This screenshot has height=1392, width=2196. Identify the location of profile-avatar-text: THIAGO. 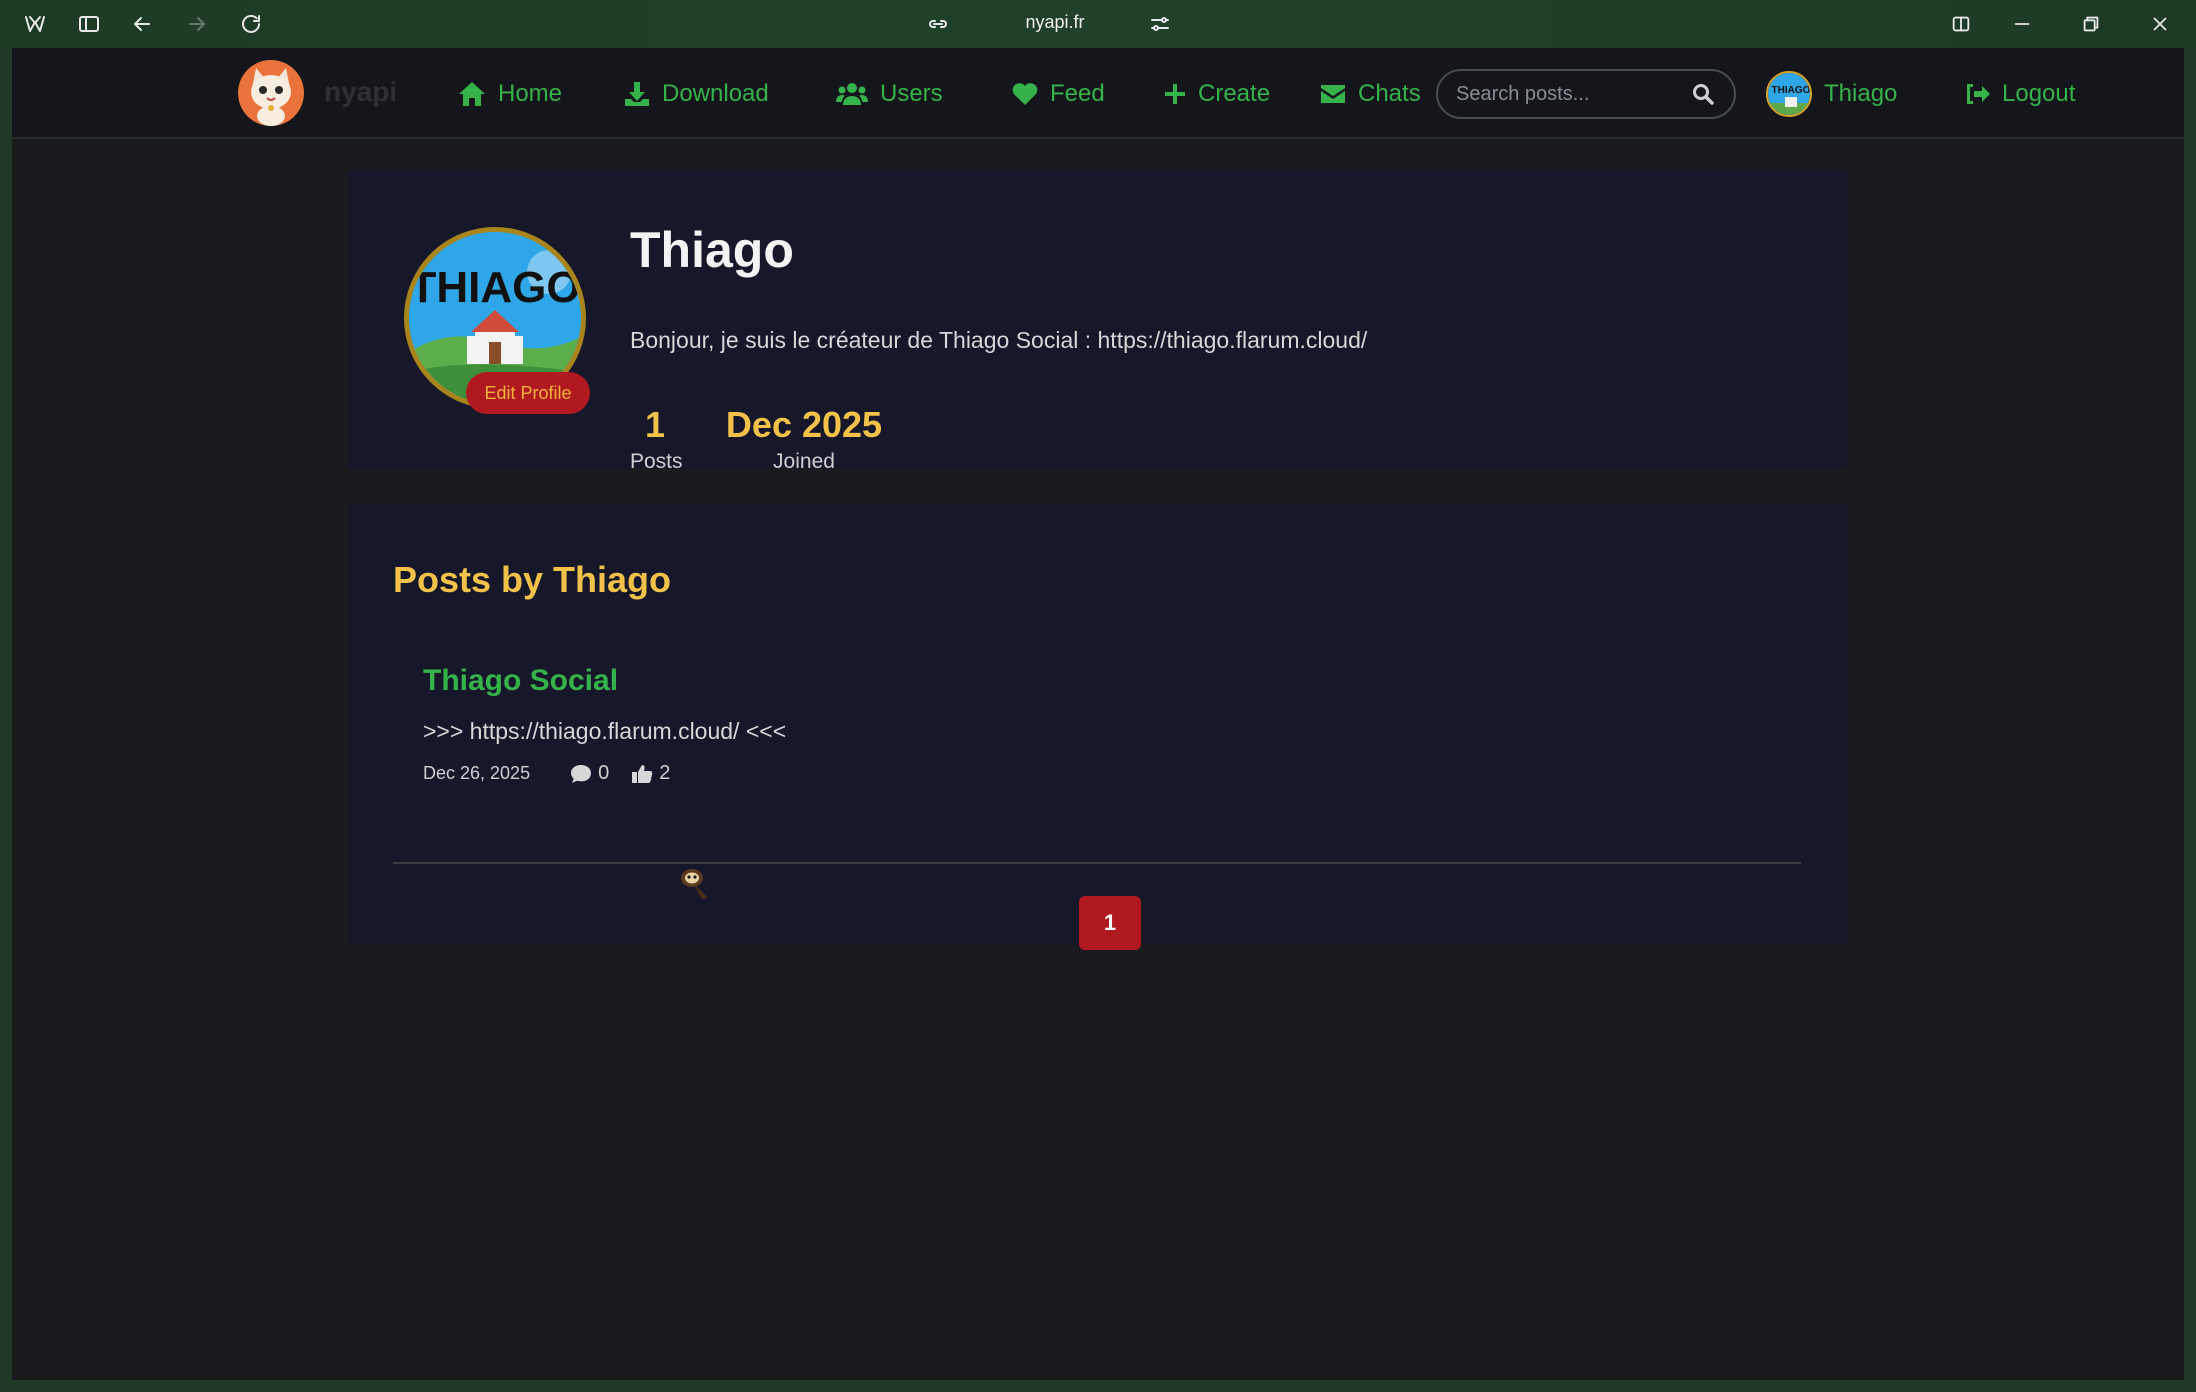
(494, 287).